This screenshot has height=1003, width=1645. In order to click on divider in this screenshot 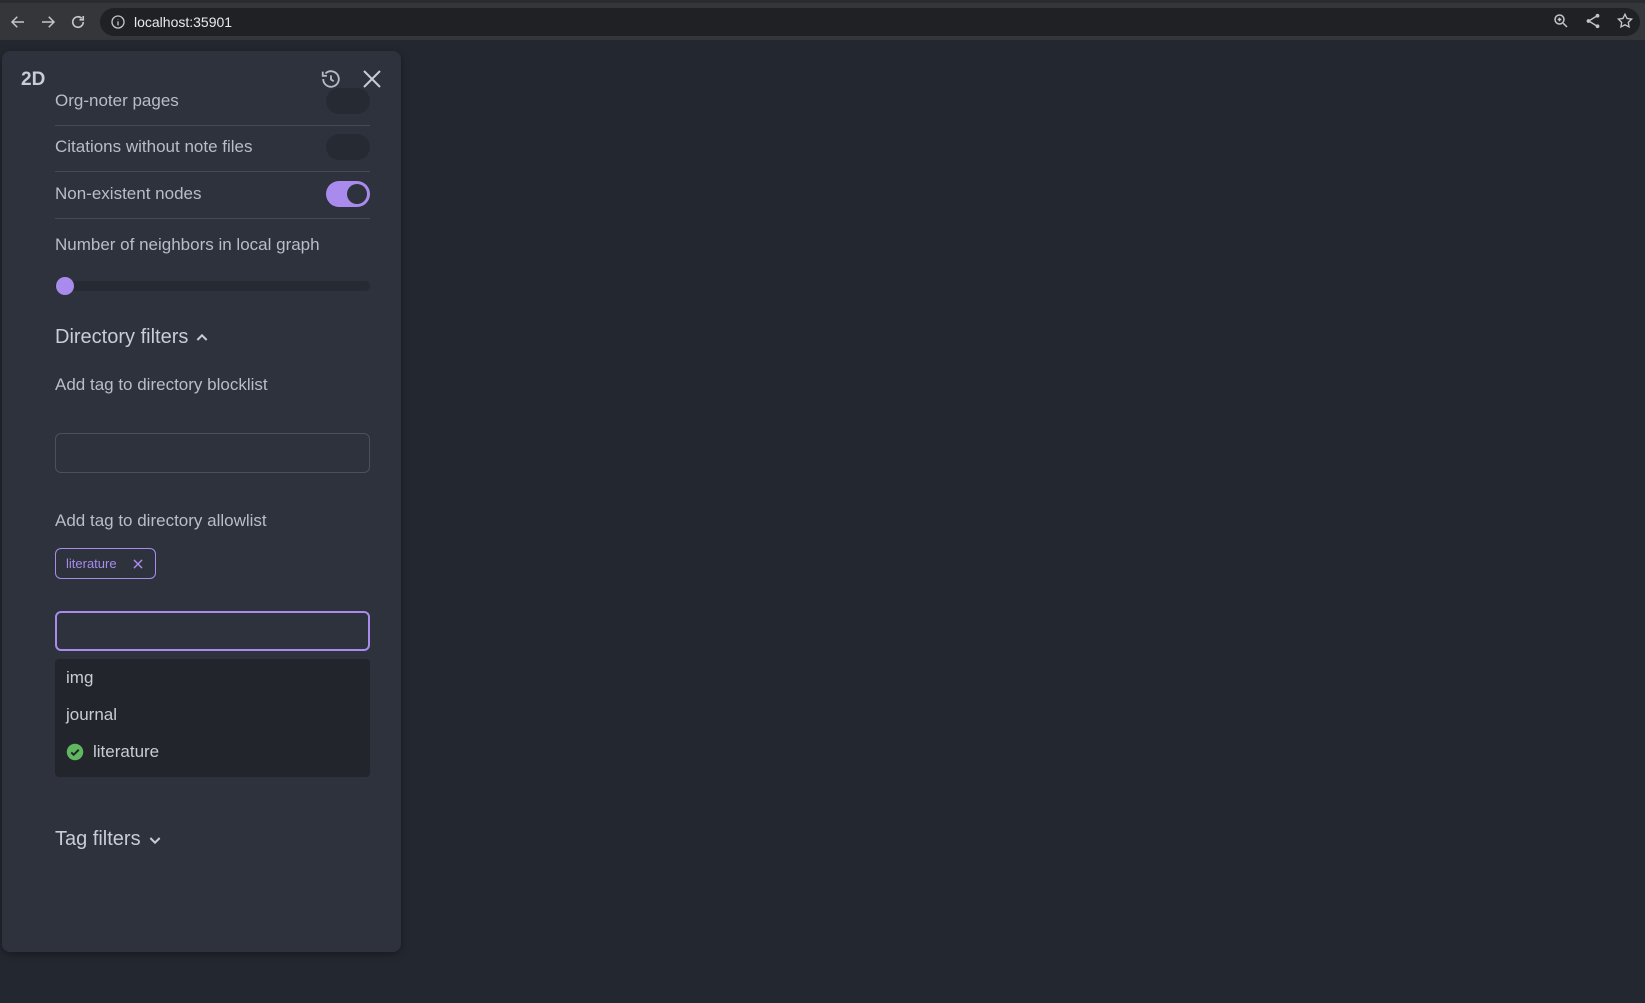, I will do `click(212, 218)`.